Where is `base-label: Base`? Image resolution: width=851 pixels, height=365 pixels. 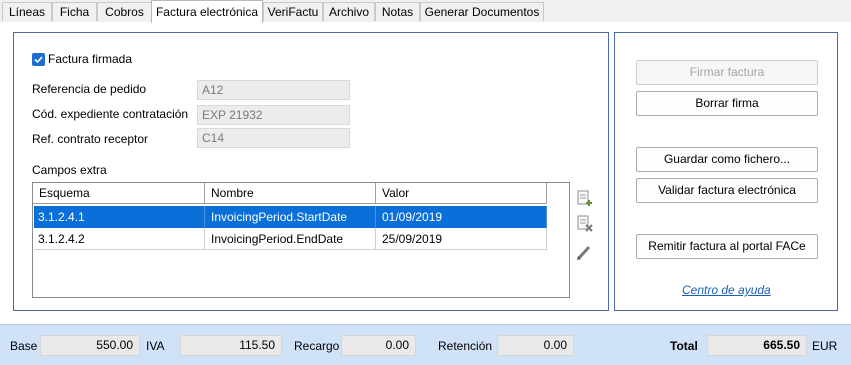
base-label: Base is located at coordinates (24, 346).